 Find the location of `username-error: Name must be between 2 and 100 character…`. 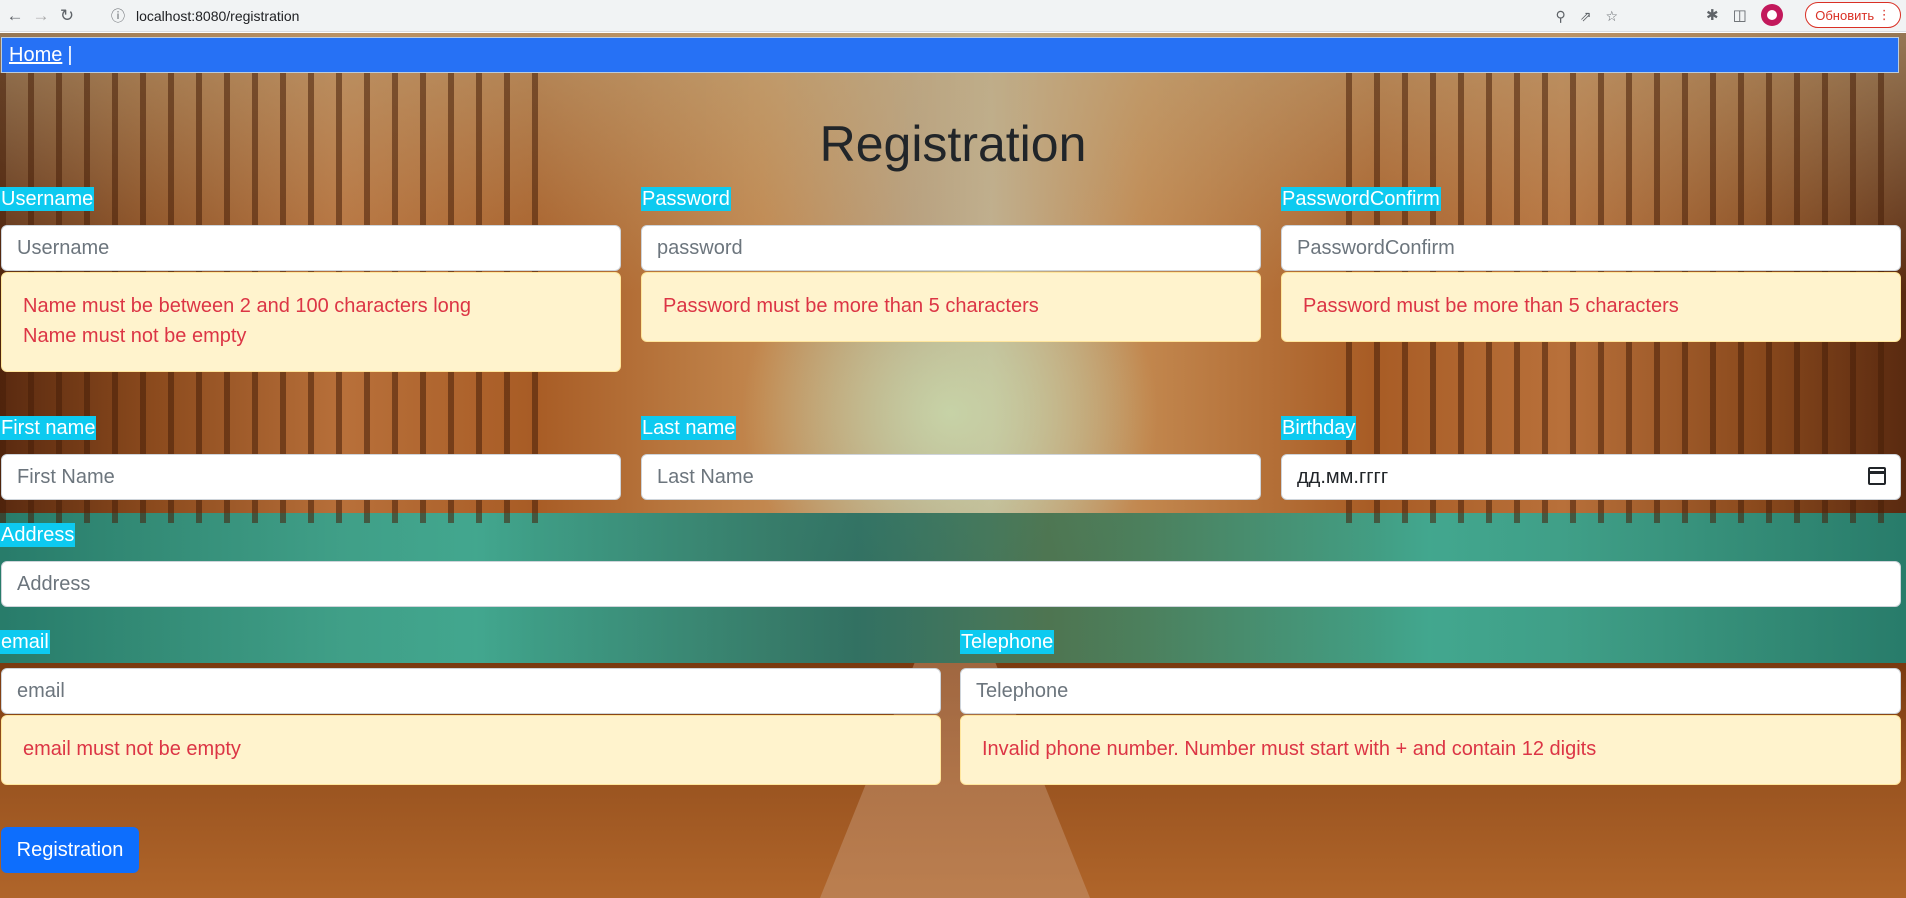

username-error: Name must be between 2 and 100 character… is located at coordinates (311, 322).